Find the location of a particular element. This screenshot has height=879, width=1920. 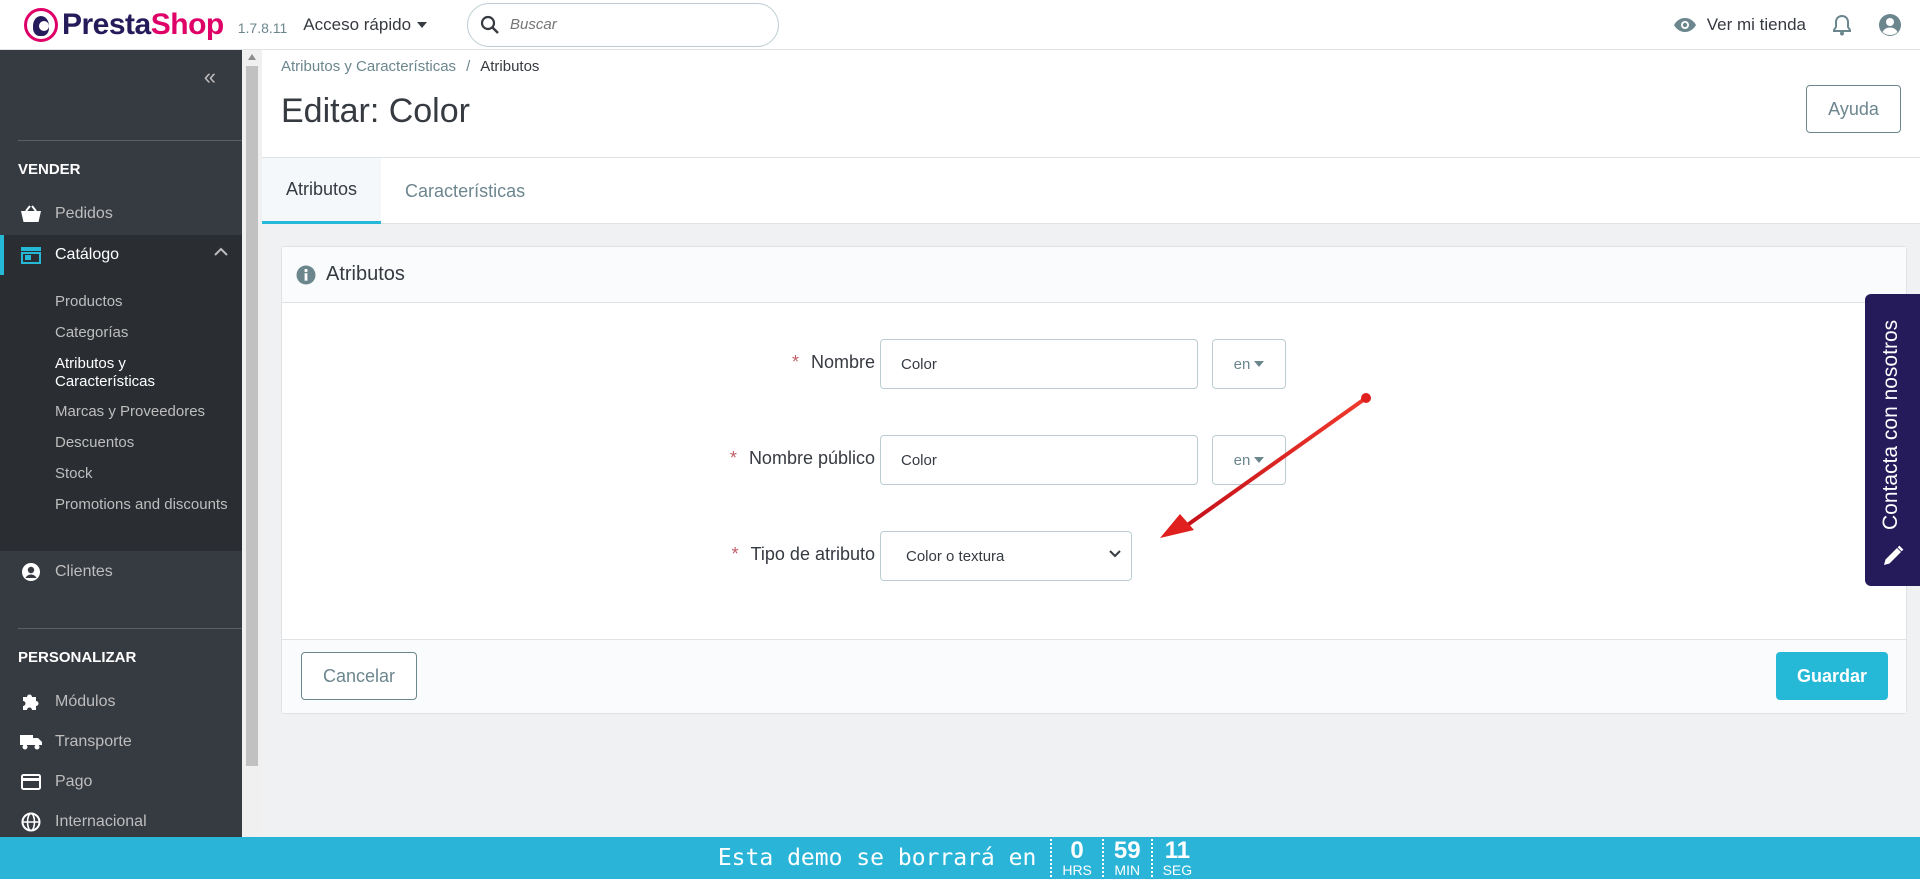

puzzle-icon is located at coordinates (31, 702).